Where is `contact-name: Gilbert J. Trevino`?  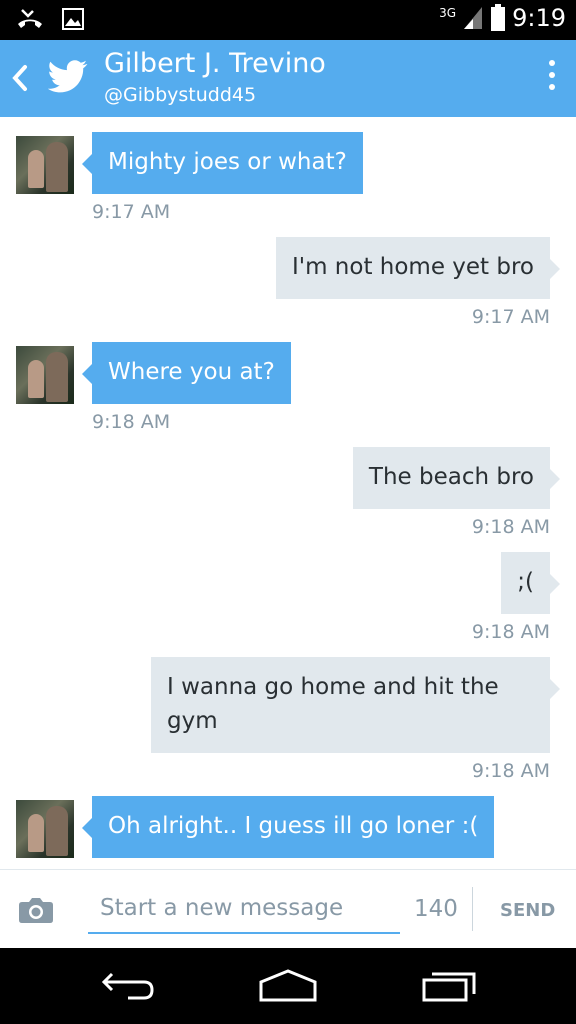 contact-name: Gilbert J. Trevino is located at coordinates (215, 63).